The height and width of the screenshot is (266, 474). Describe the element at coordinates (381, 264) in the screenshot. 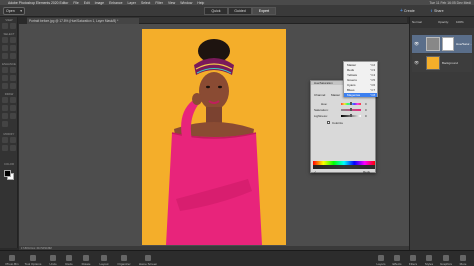

I see `label: Layers` at that location.